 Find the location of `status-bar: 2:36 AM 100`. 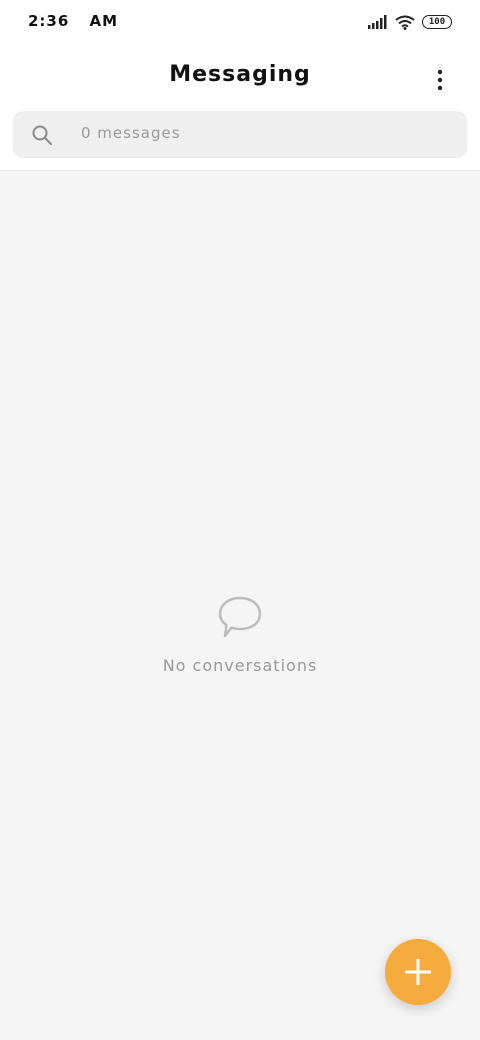

status-bar: 2:36 AM 100 is located at coordinates (240, 22).